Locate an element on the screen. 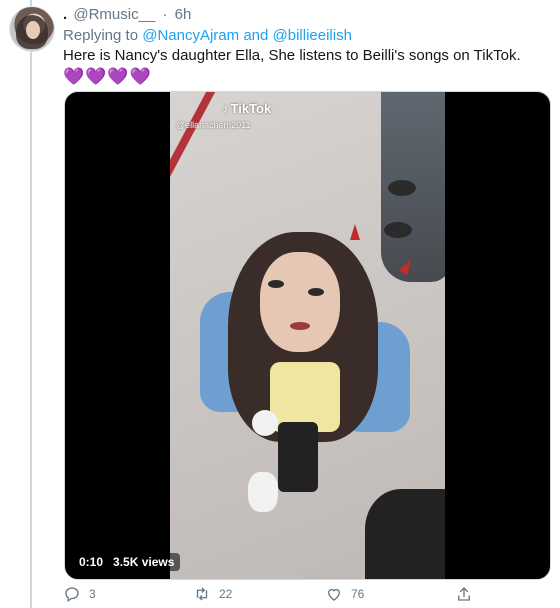 The image size is (560, 608). tiktok-watermark: ♪ TikTok is located at coordinates (246, 108).